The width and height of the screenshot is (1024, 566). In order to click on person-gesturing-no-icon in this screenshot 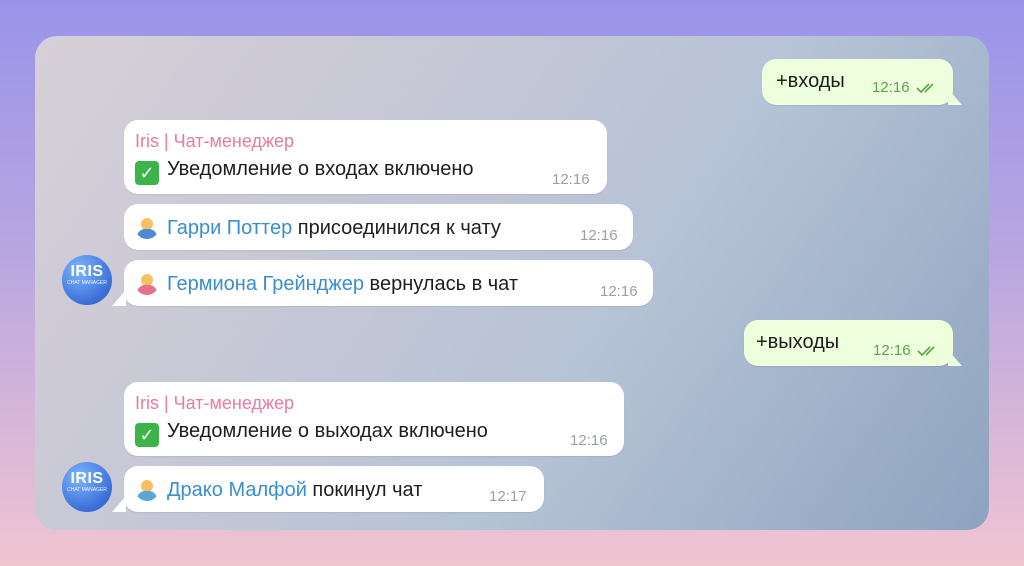, I will do `click(147, 489)`.